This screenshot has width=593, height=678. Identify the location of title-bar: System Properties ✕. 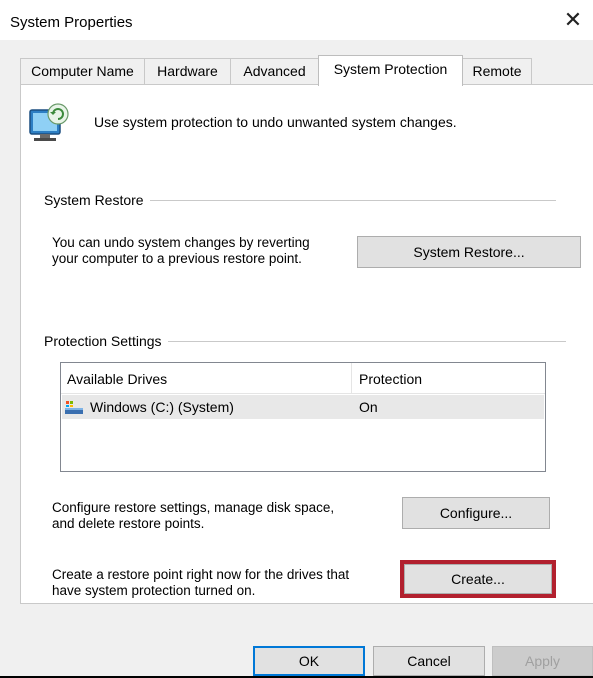
(296, 20).